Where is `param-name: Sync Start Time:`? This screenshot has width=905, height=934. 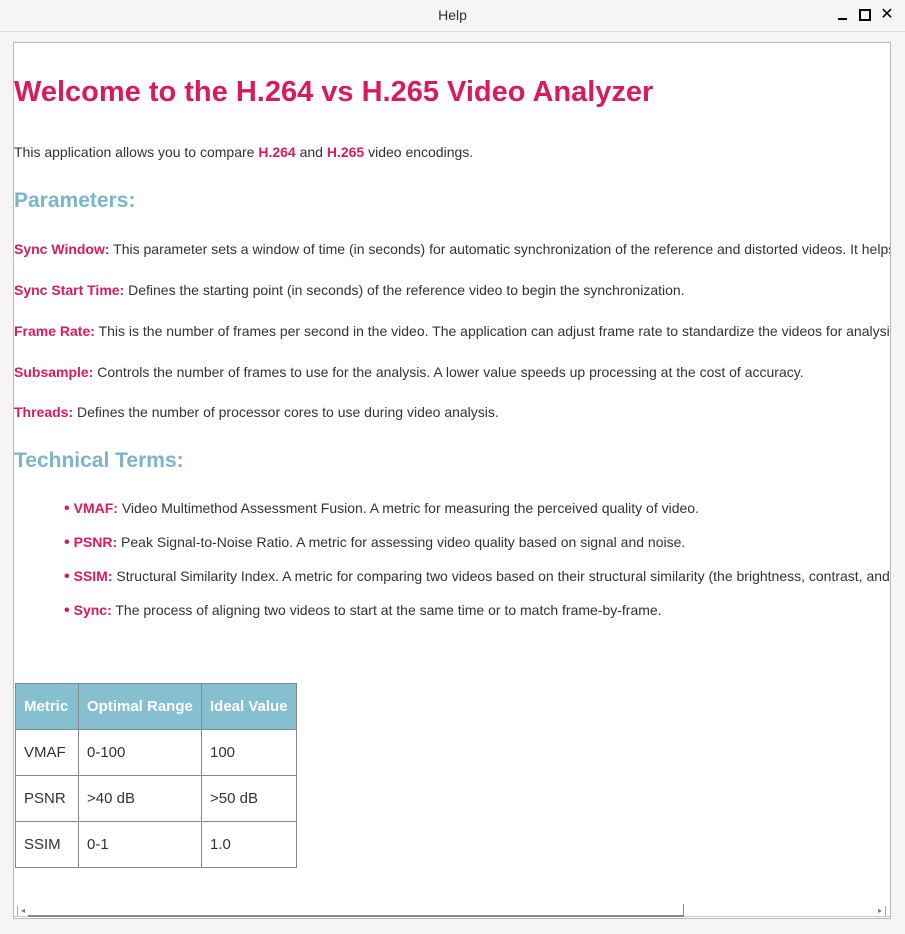
param-name: Sync Start Time: is located at coordinates (69, 290).